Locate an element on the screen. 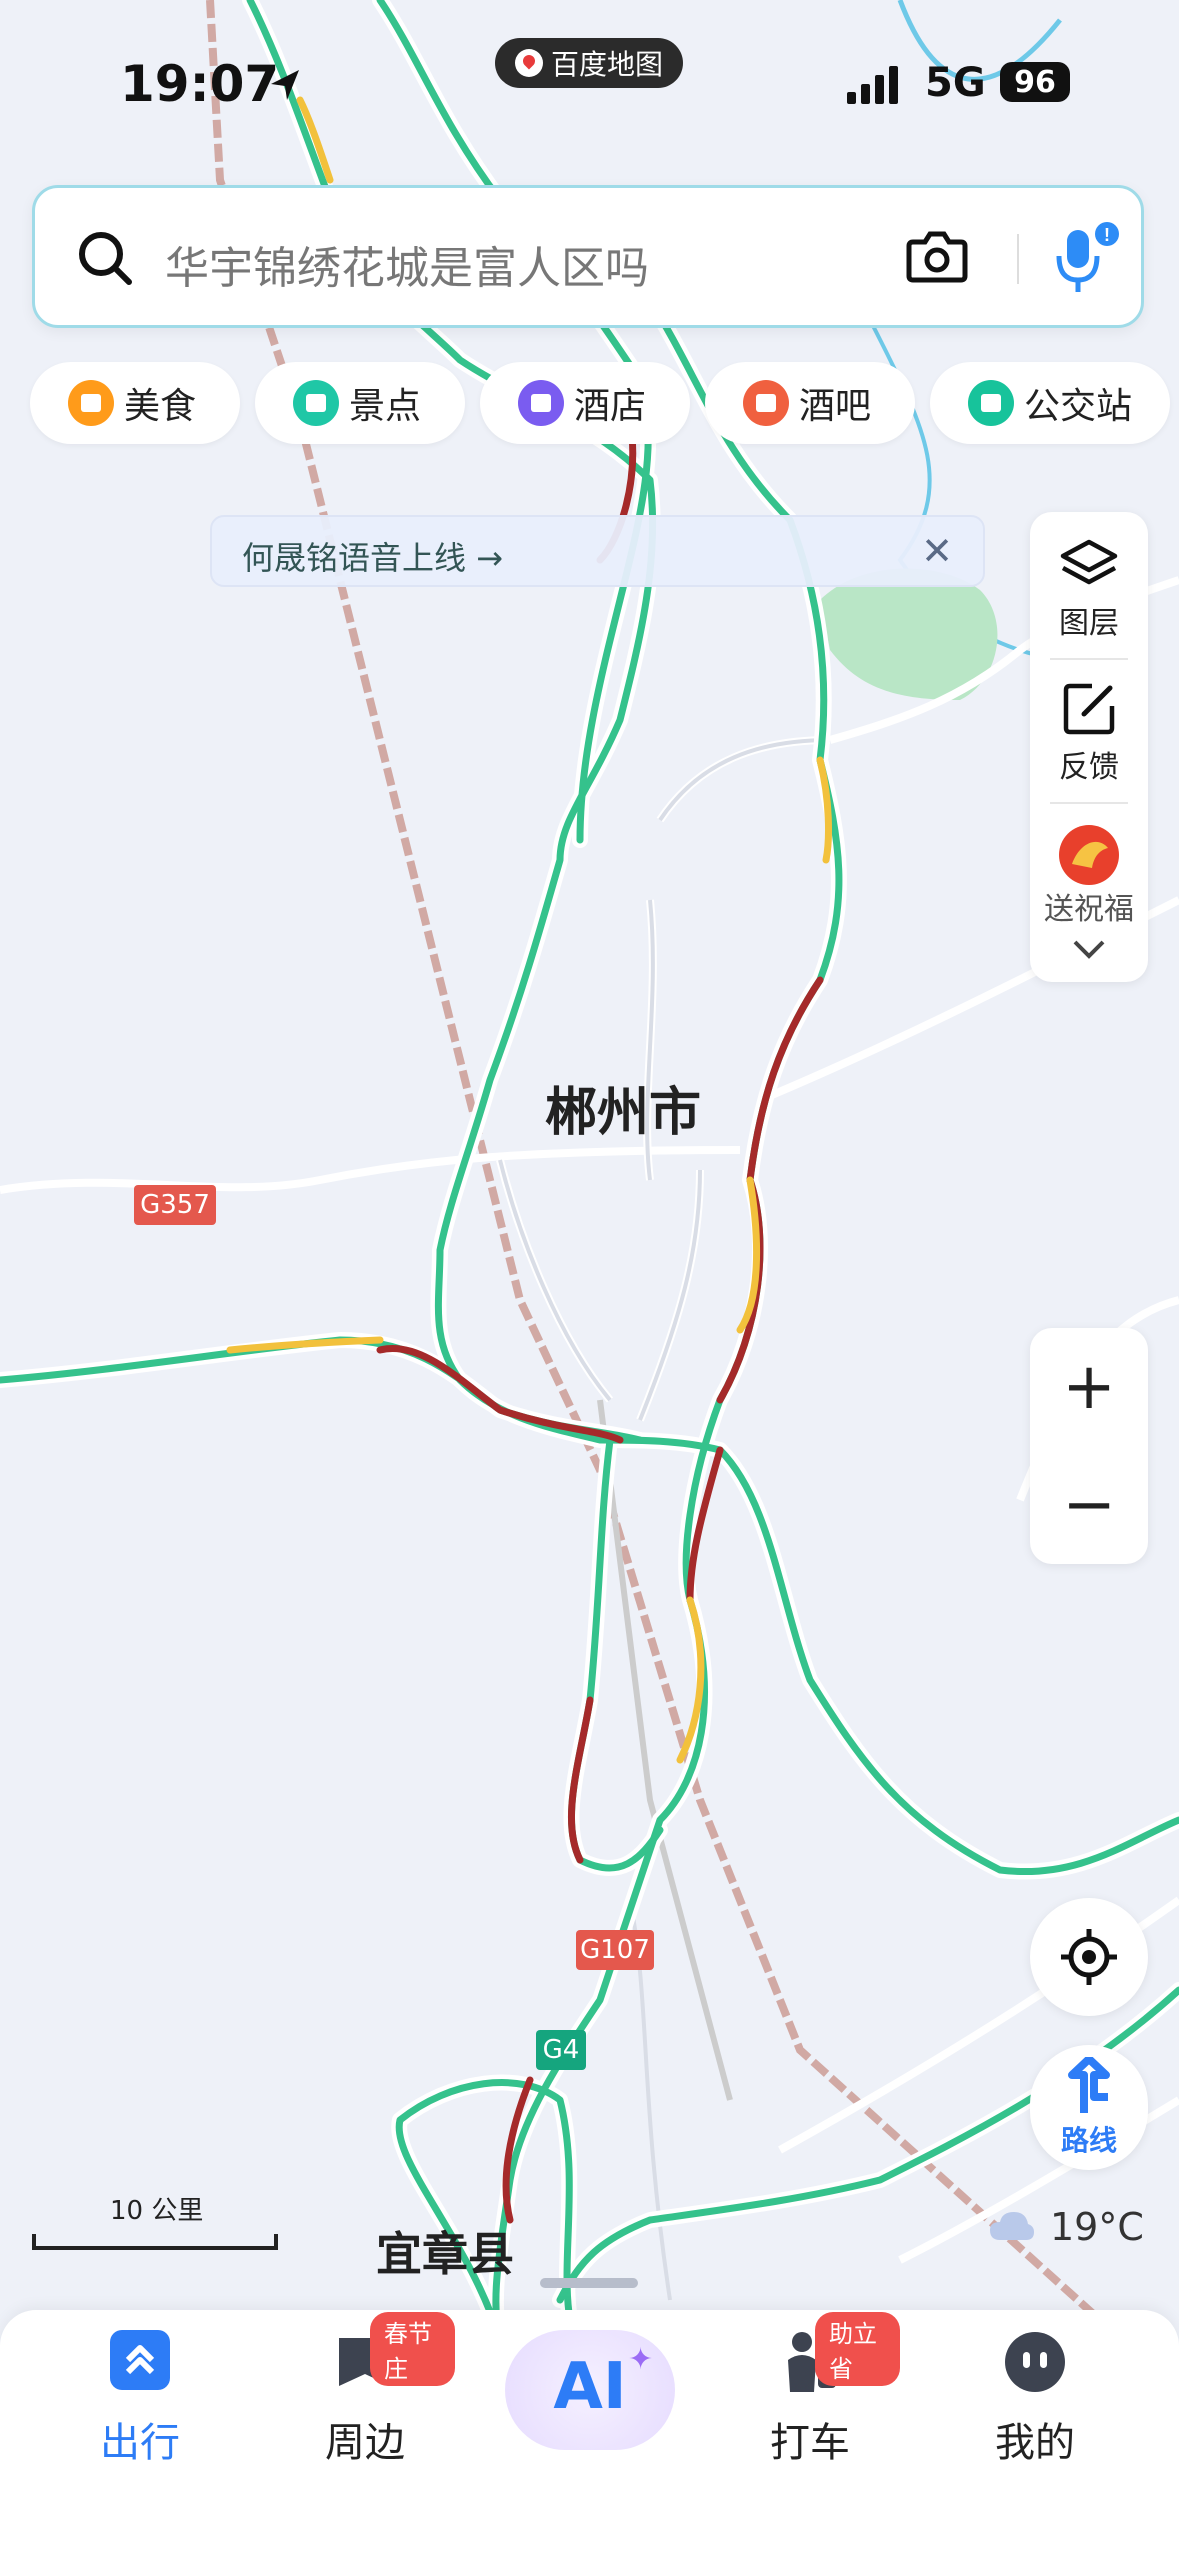 This screenshot has height=2556, width=1179. status-bar: 19:07 百度地图 5G 96 is located at coordinates (589, 87).